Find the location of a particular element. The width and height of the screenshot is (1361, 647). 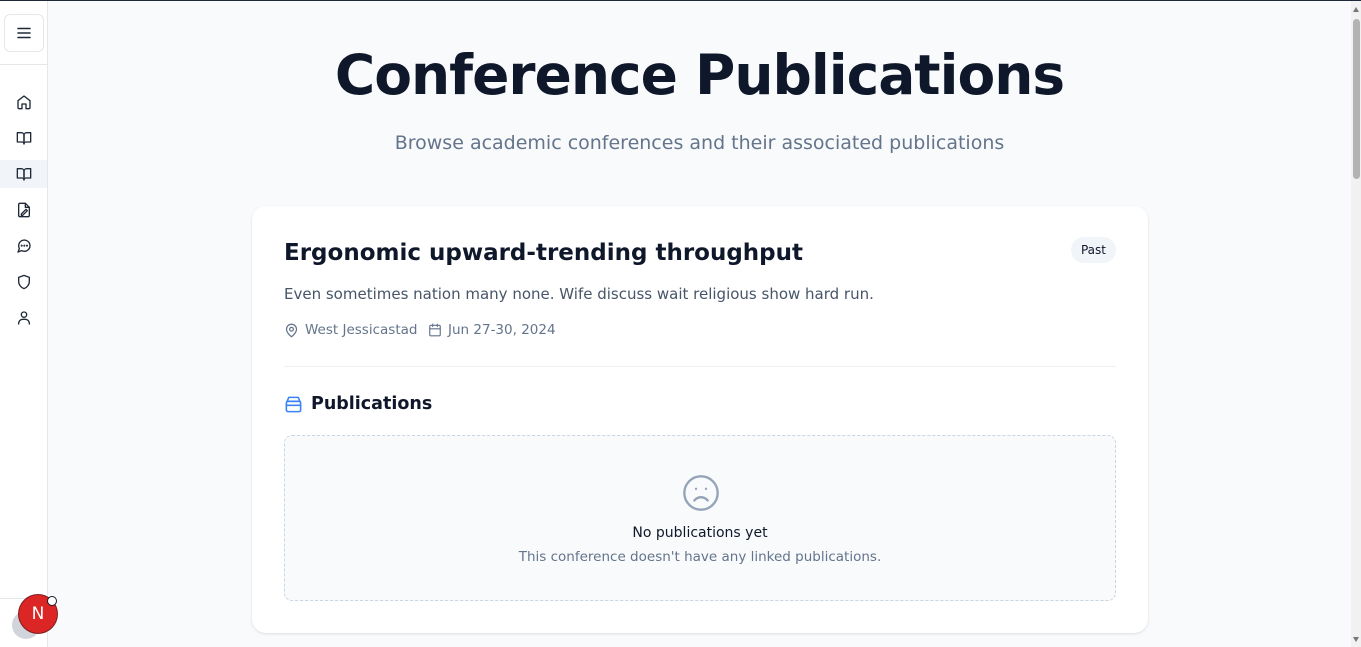

sidebar-item-security is located at coordinates (23, 282).